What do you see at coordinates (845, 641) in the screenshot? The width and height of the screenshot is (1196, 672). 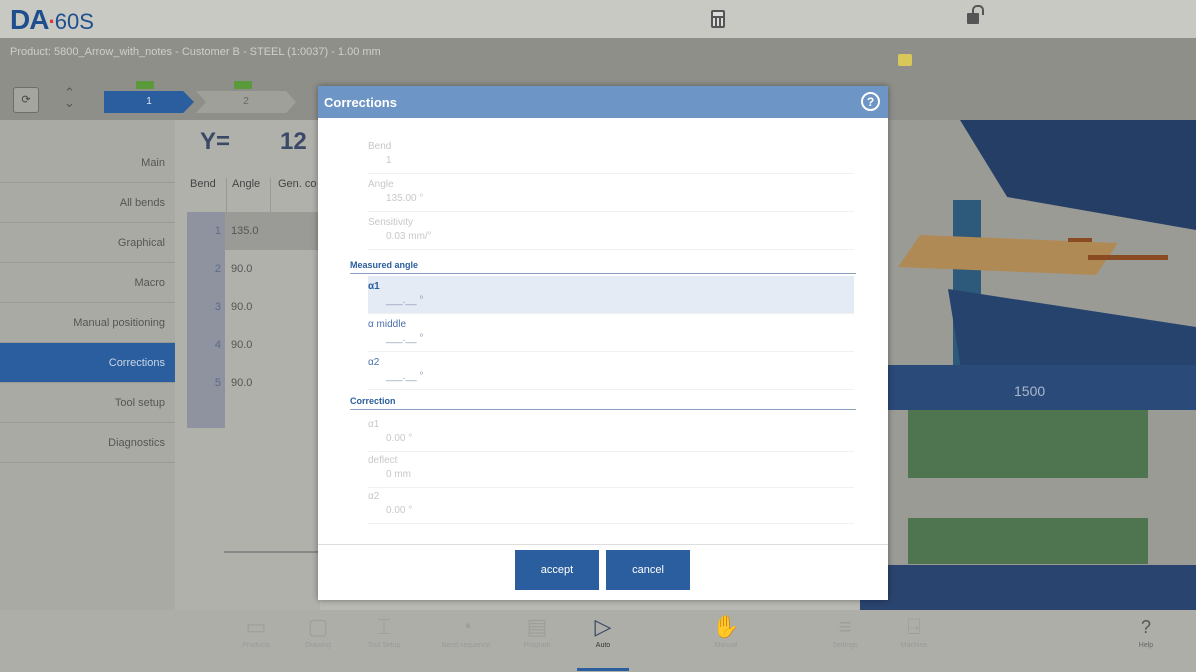 I see `toolbar-settings: ≡ Settings` at bounding box center [845, 641].